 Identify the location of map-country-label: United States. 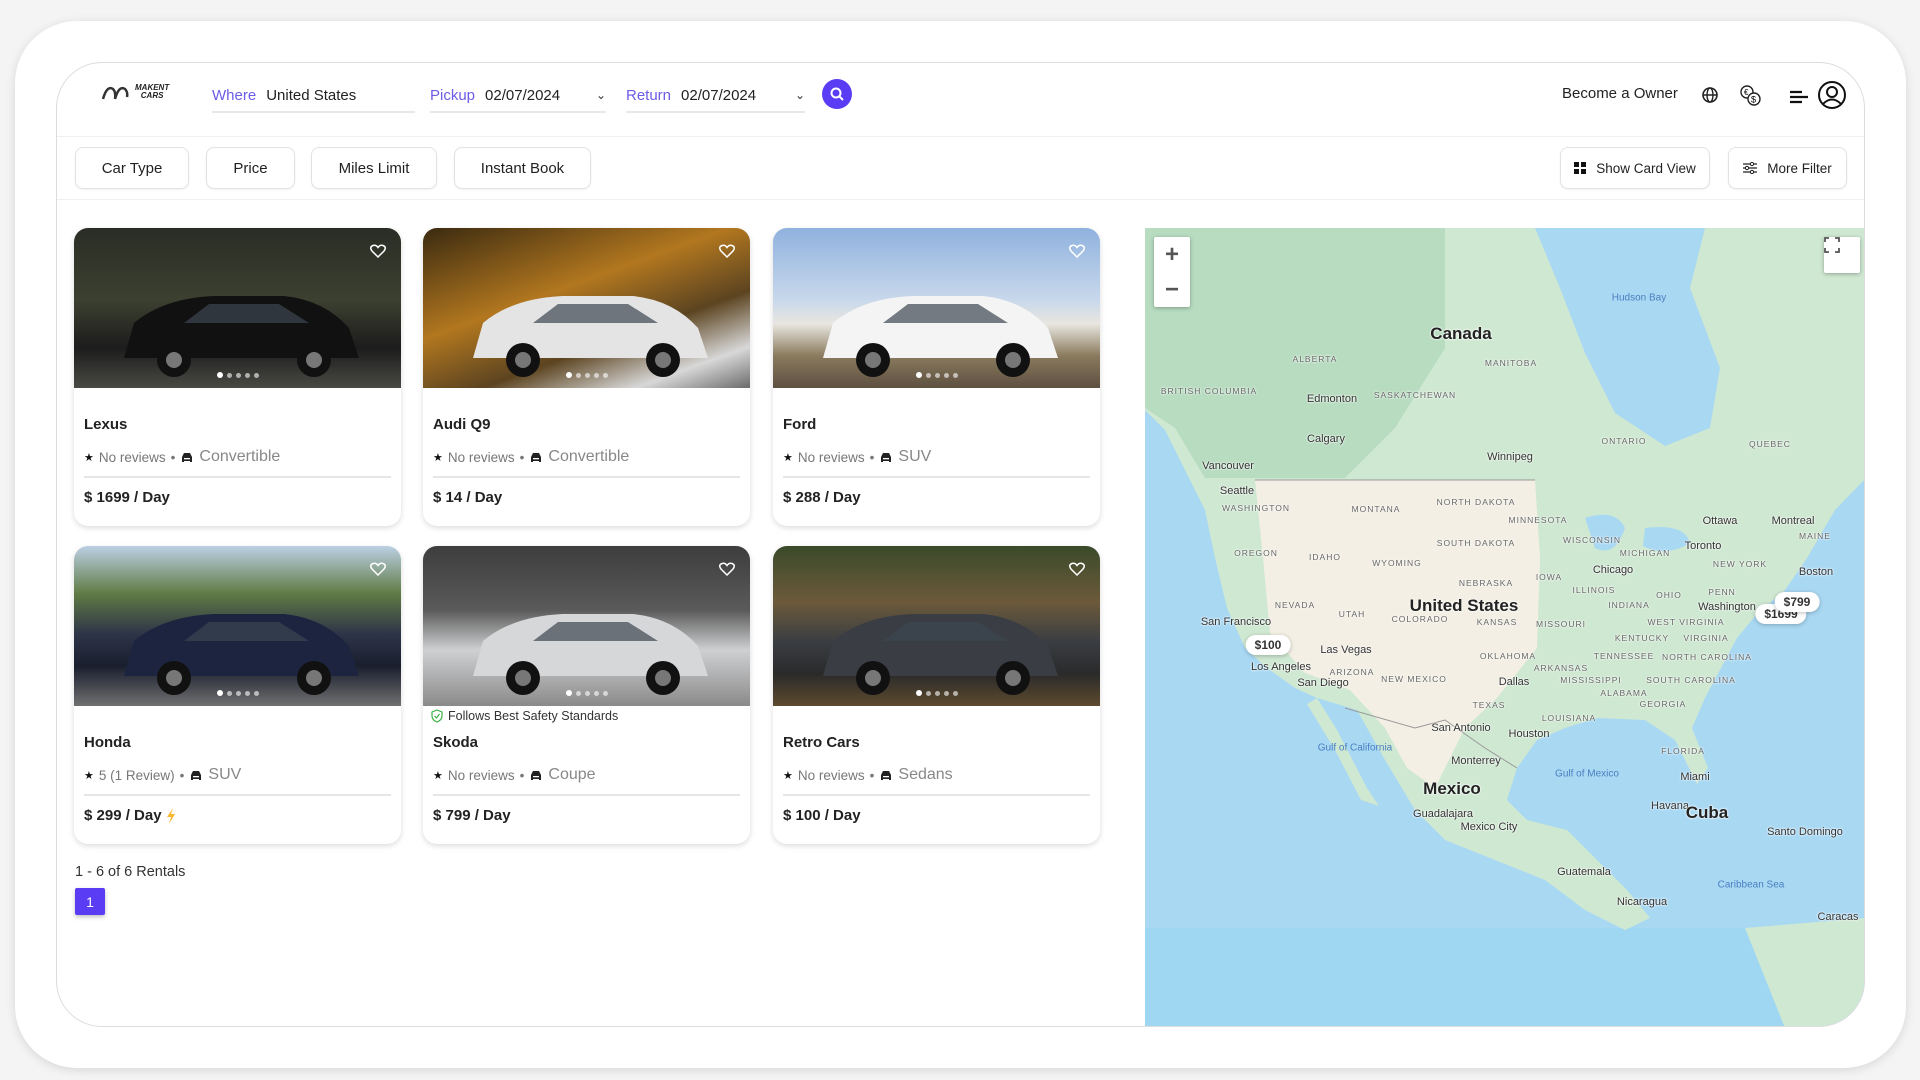
(1464, 605).